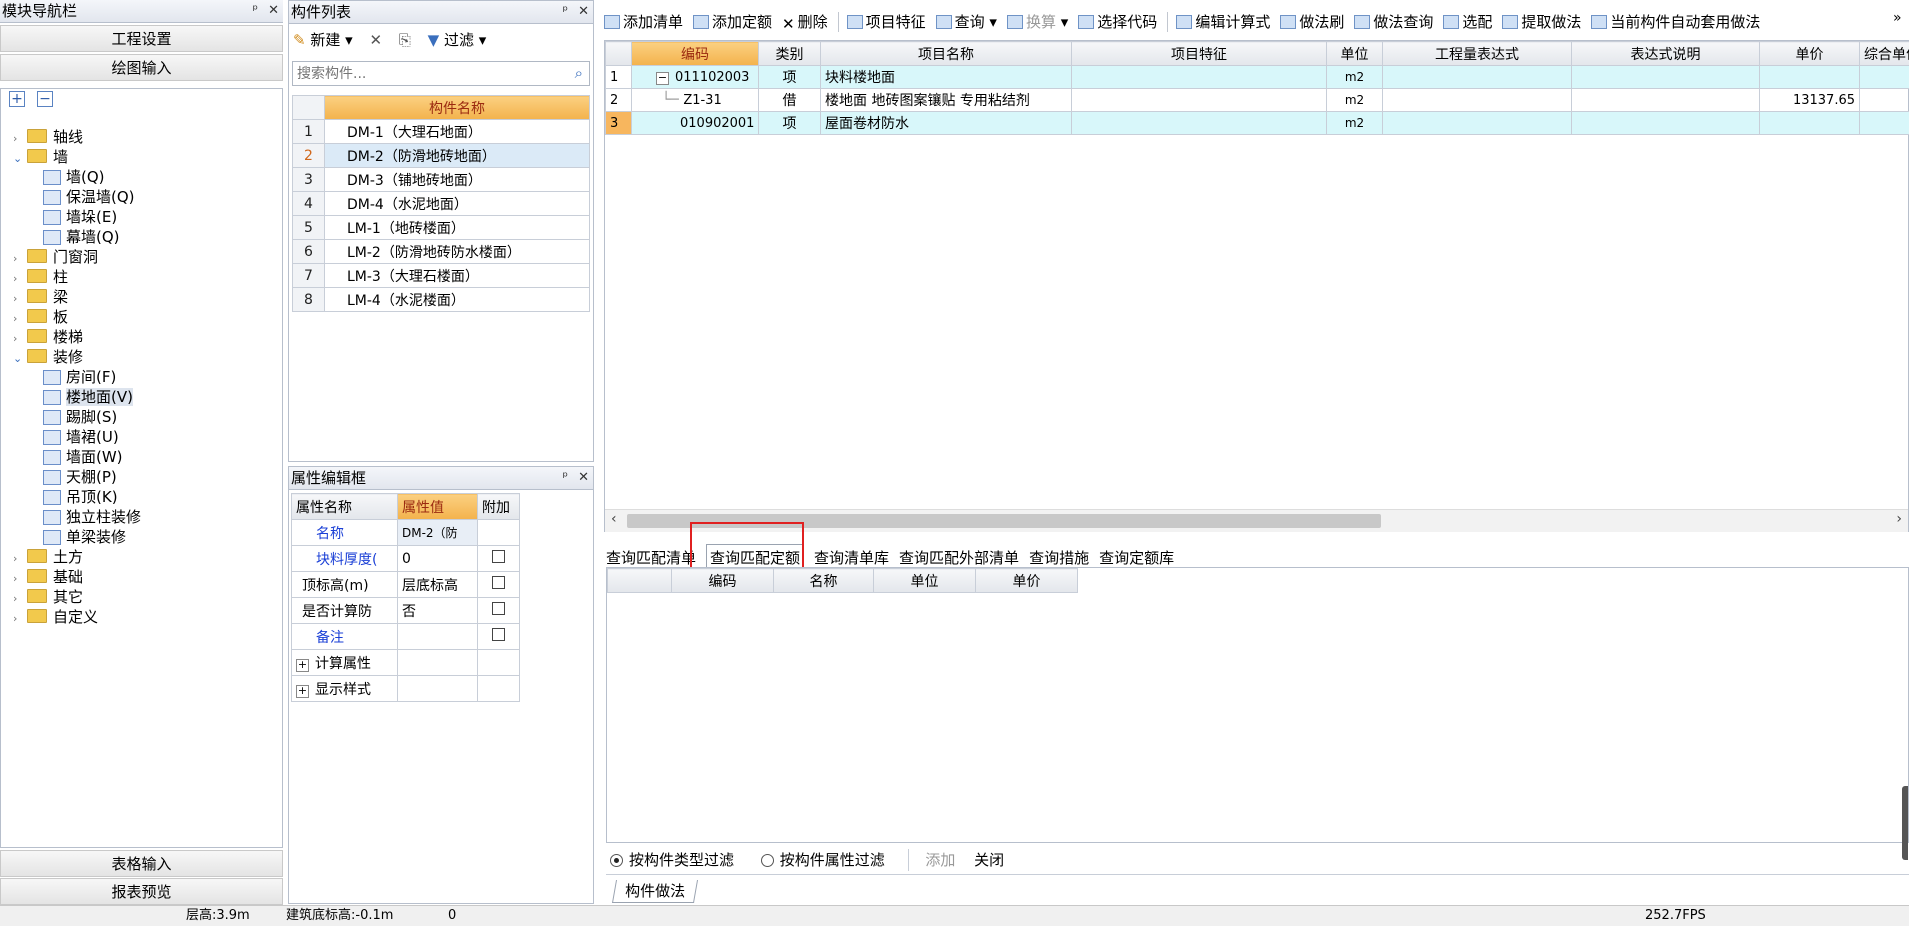 This screenshot has height=926, width=1909. Describe the element at coordinates (457, 132) in the screenshot. I see `component-name-cell: DM-1（大理石地面）` at that location.